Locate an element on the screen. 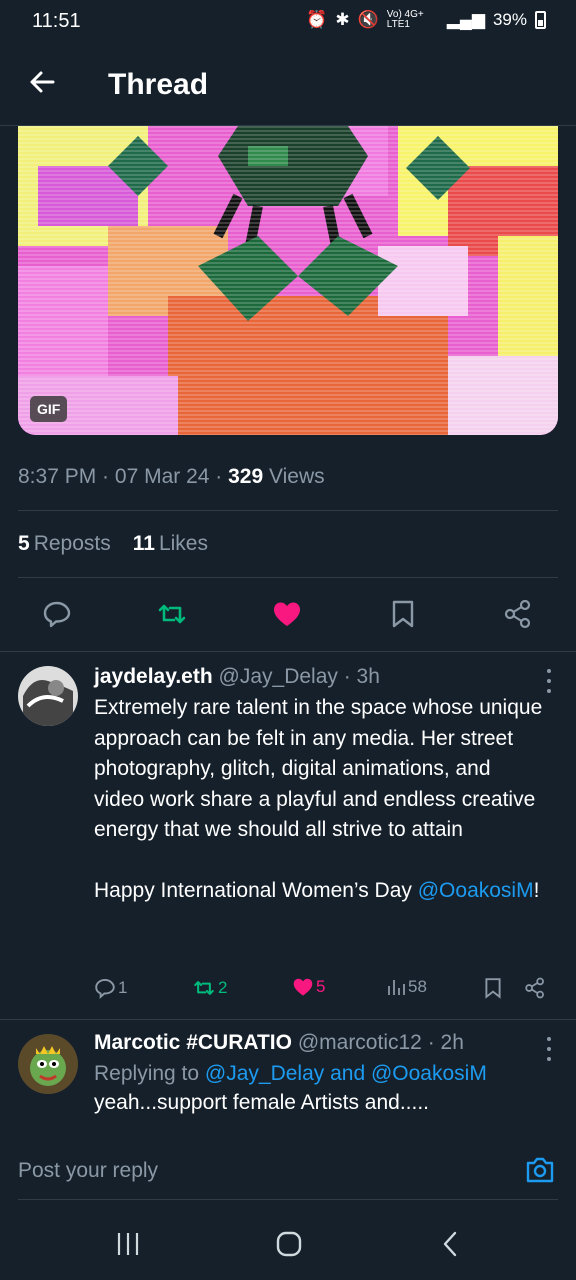 The width and height of the screenshot is (576, 1280). views-count: 329 is located at coordinates (246, 476).